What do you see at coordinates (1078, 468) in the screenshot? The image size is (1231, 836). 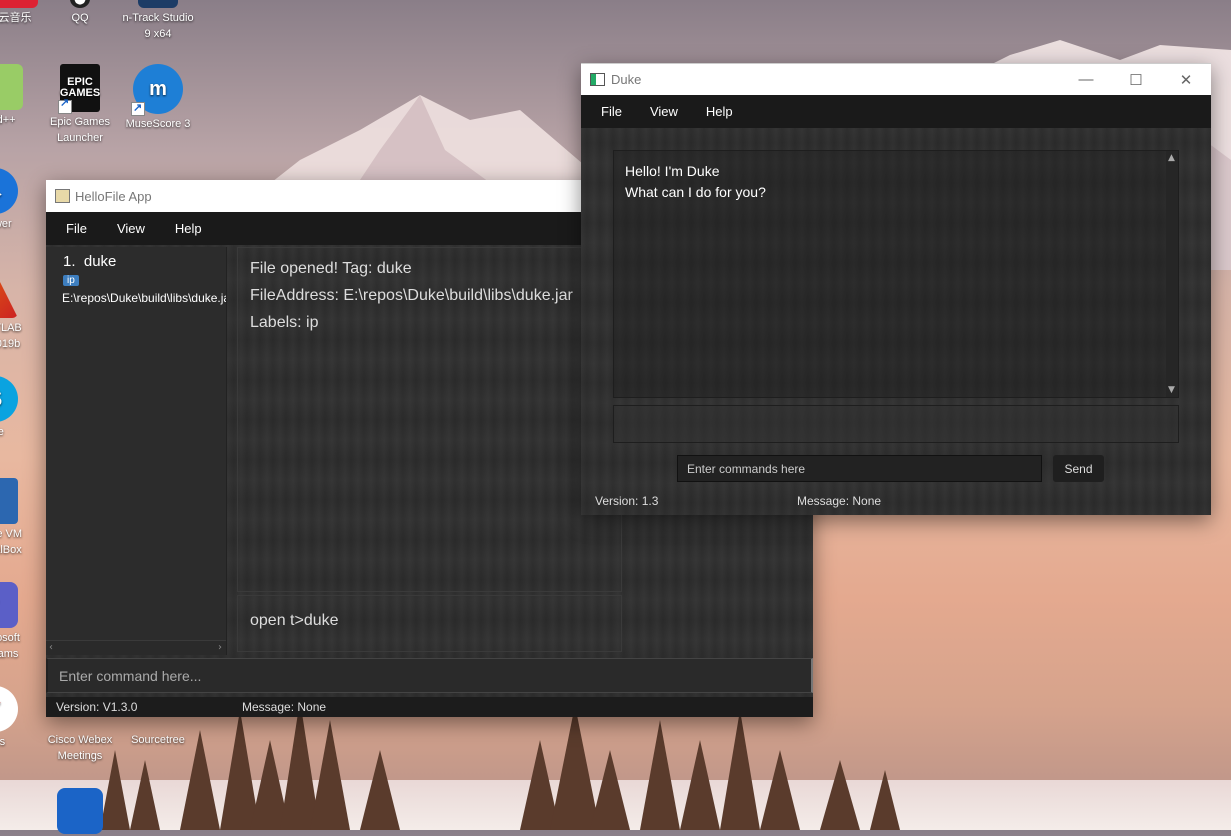 I see `send-button: Send` at bounding box center [1078, 468].